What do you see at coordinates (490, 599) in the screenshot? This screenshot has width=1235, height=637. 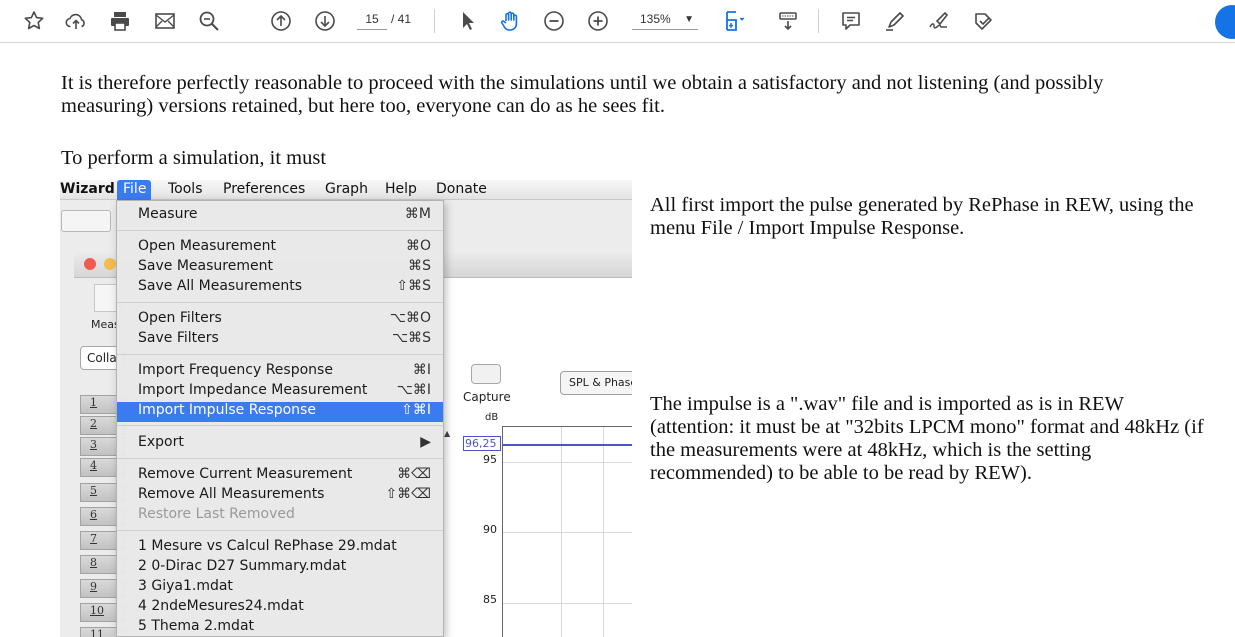 I see `y-tick-label: 85` at bounding box center [490, 599].